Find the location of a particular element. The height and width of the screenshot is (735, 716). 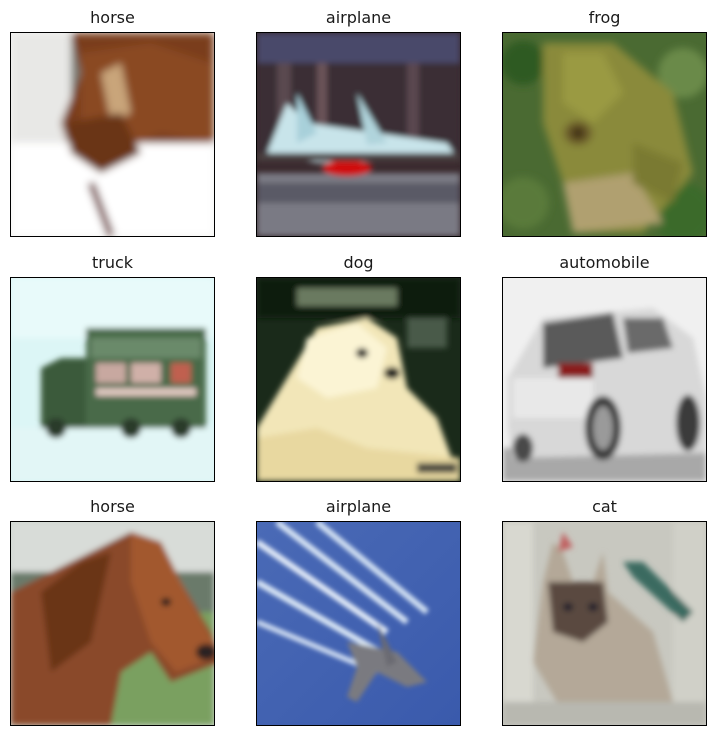

green-truck-photo is located at coordinates (112, 379).